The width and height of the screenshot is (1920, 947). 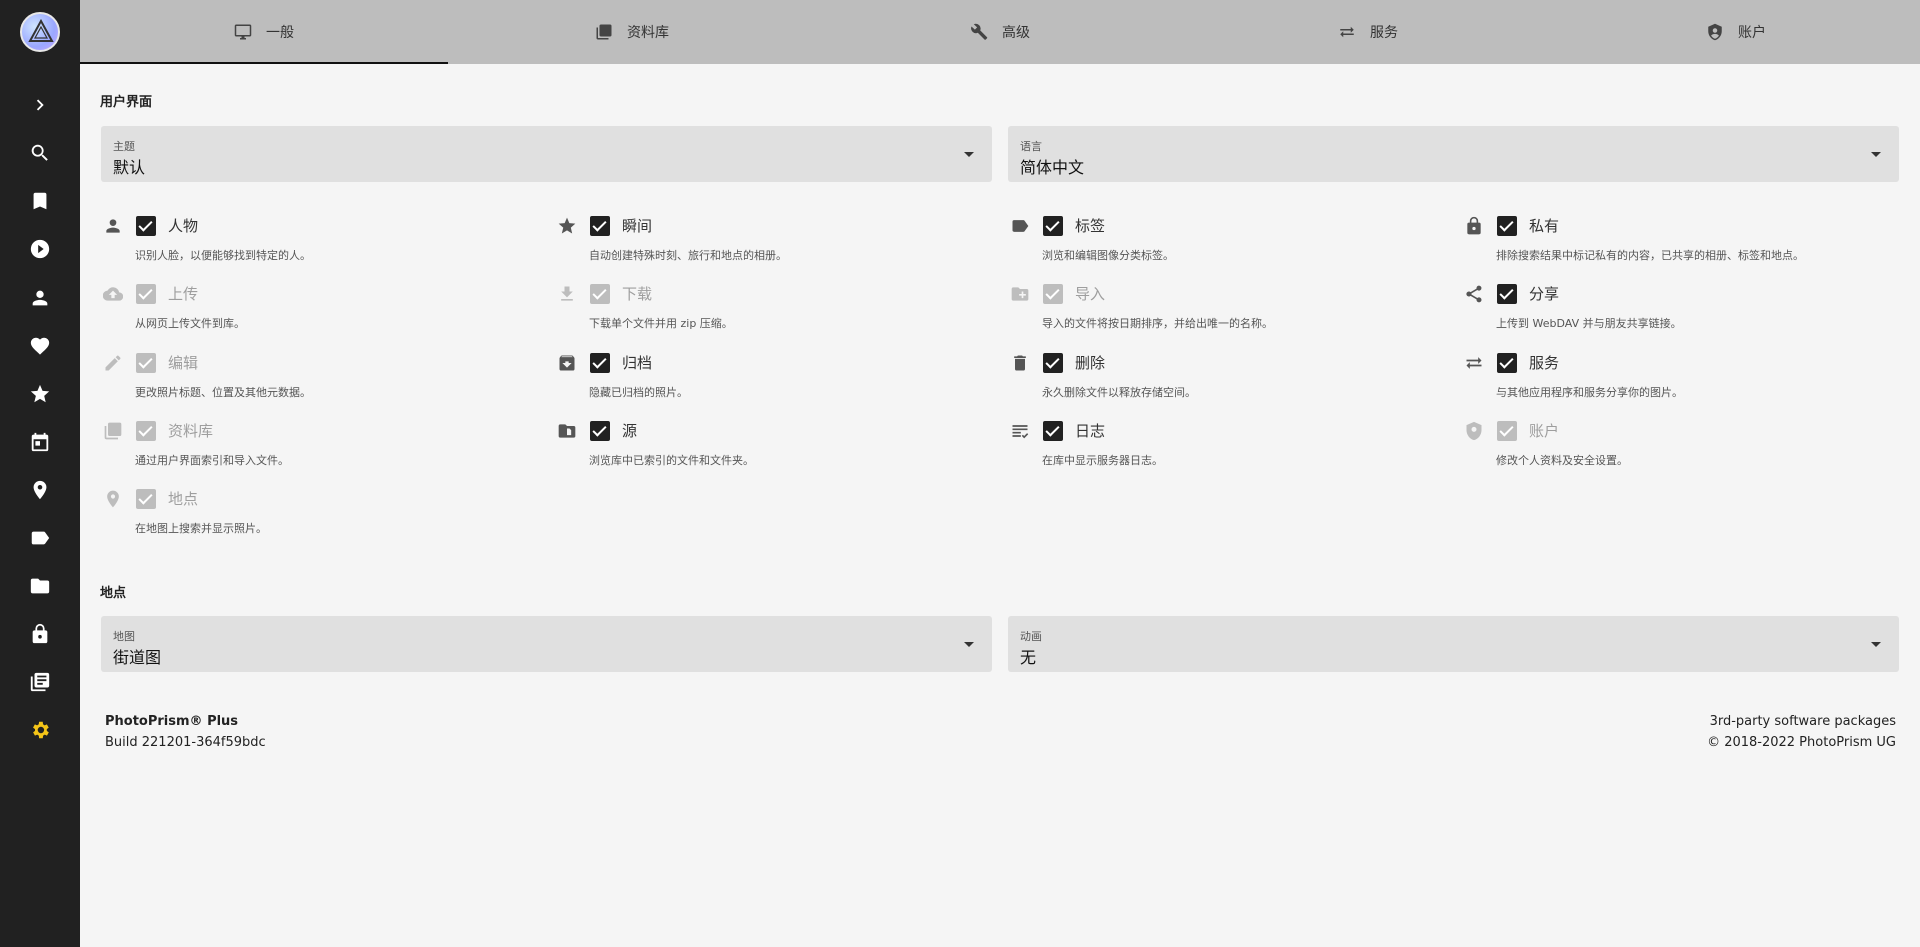 What do you see at coordinates (40, 105) in the screenshot?
I see `expand-chevron-icon` at bounding box center [40, 105].